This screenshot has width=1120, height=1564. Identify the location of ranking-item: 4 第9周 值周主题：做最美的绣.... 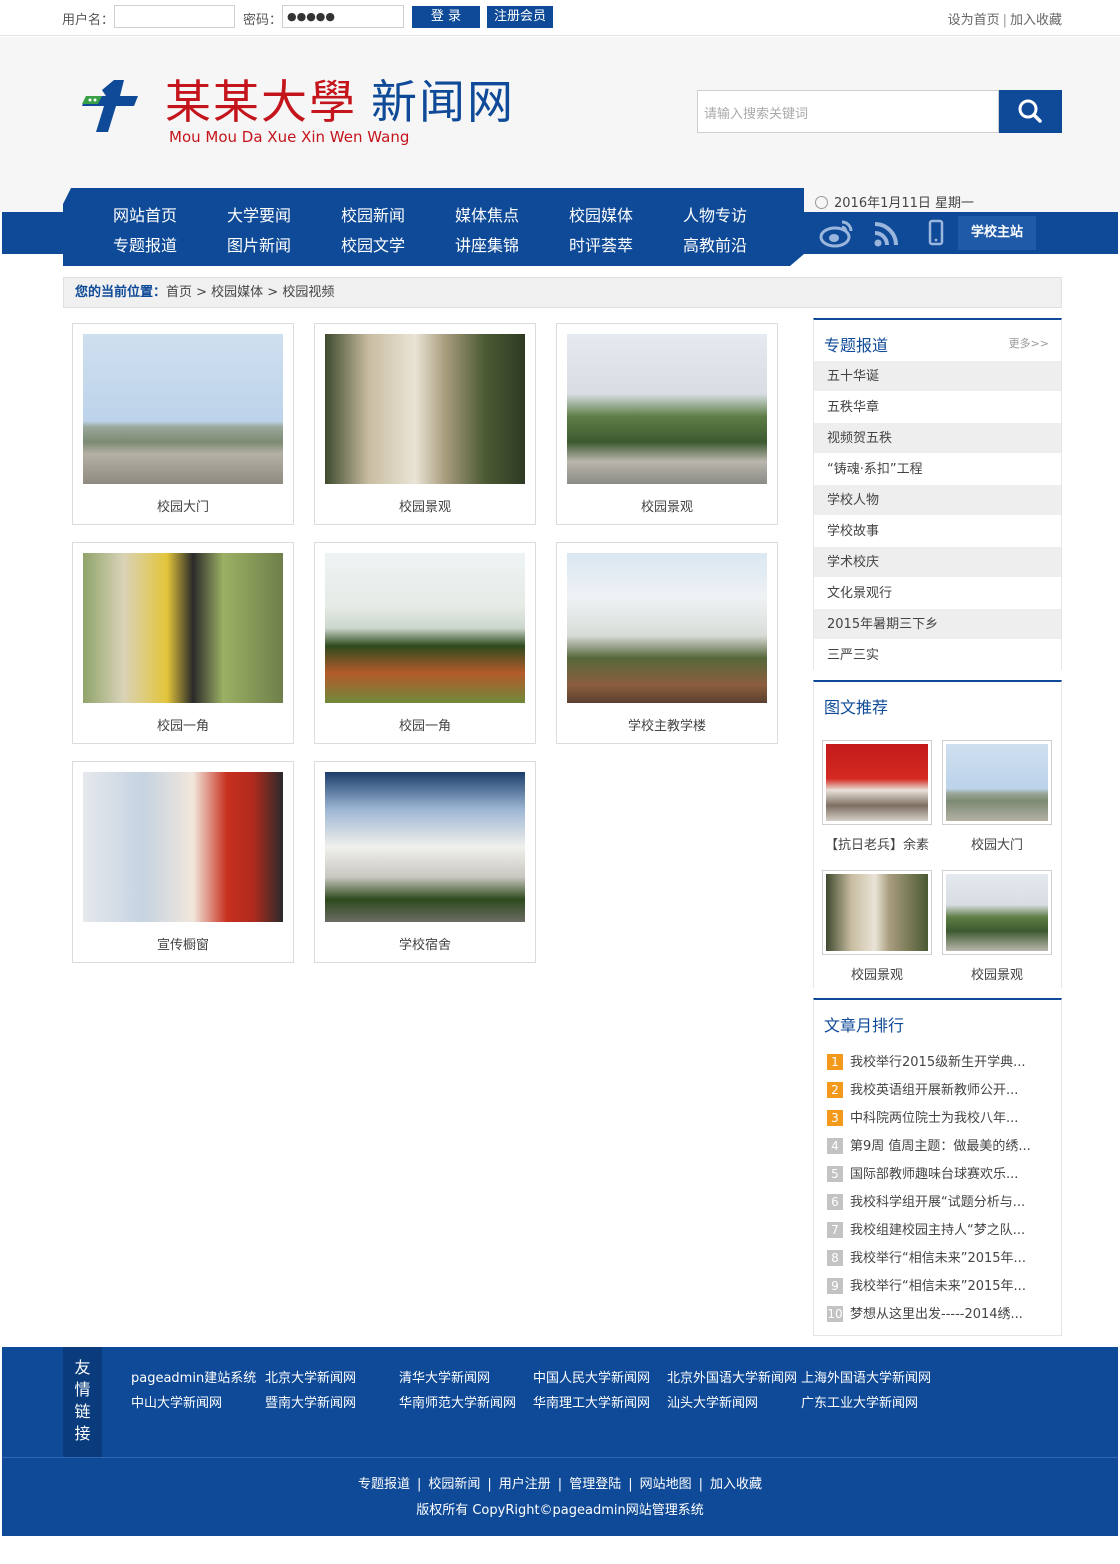
(929, 1144).